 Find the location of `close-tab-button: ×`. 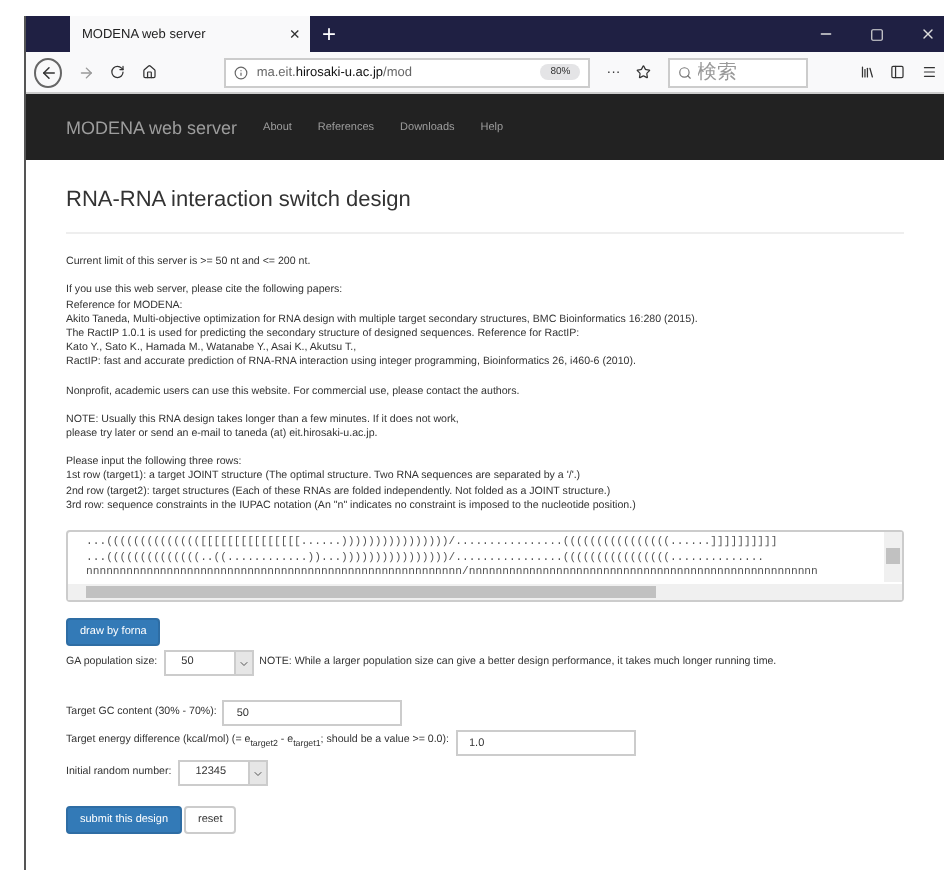

close-tab-button: × is located at coordinates (294, 34).